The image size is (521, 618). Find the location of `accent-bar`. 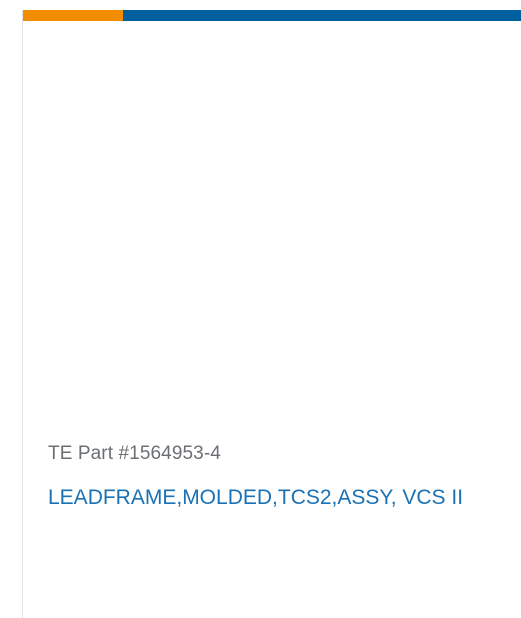

accent-bar is located at coordinates (272, 15).